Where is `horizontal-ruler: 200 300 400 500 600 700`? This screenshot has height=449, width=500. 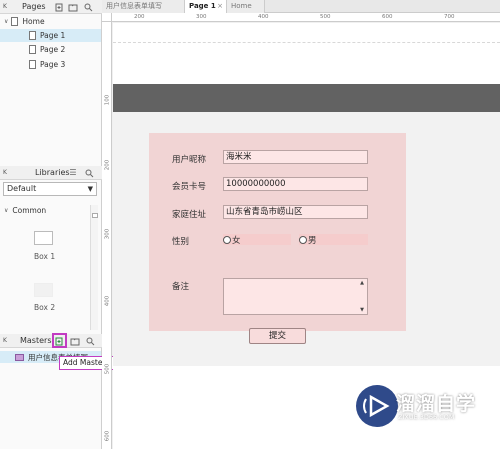
horizontal-ruler: 200 300 400 500 600 700 is located at coordinates (306, 17).